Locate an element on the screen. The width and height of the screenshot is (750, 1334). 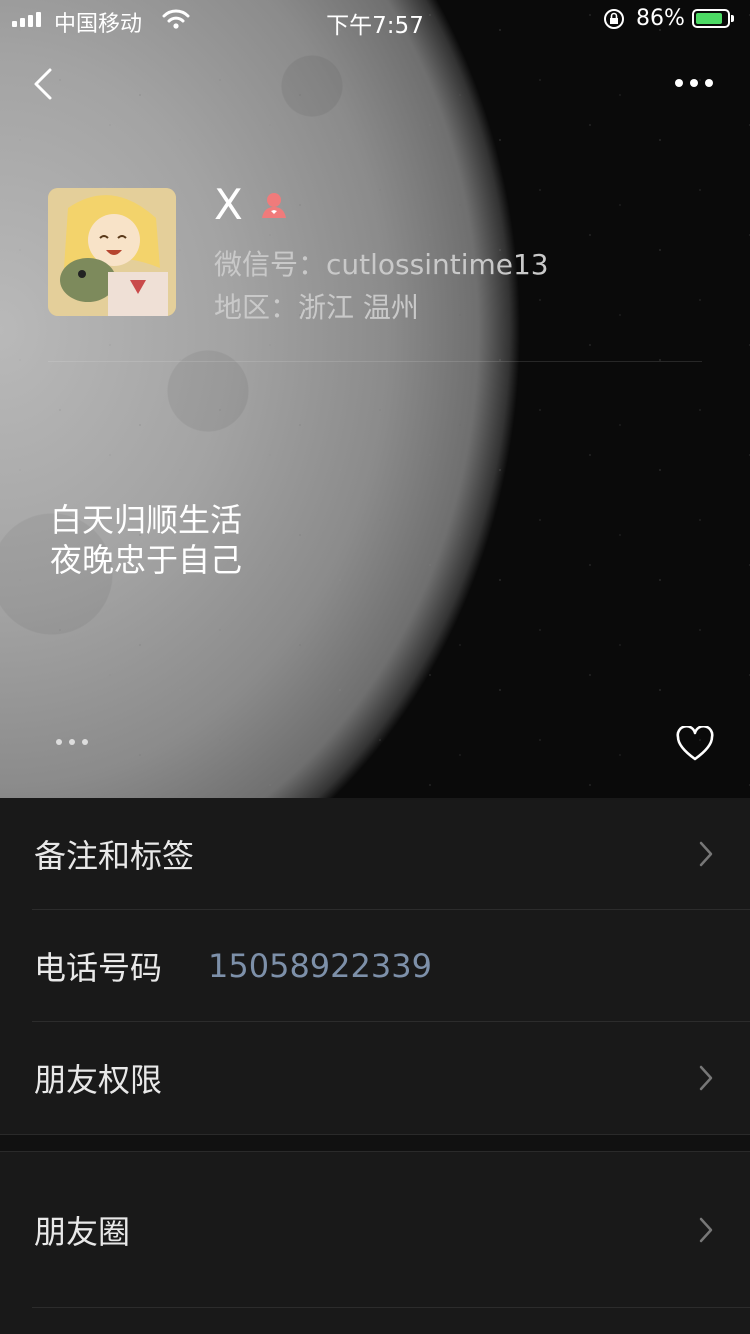
dots-icon is located at coordinates (74, 742).